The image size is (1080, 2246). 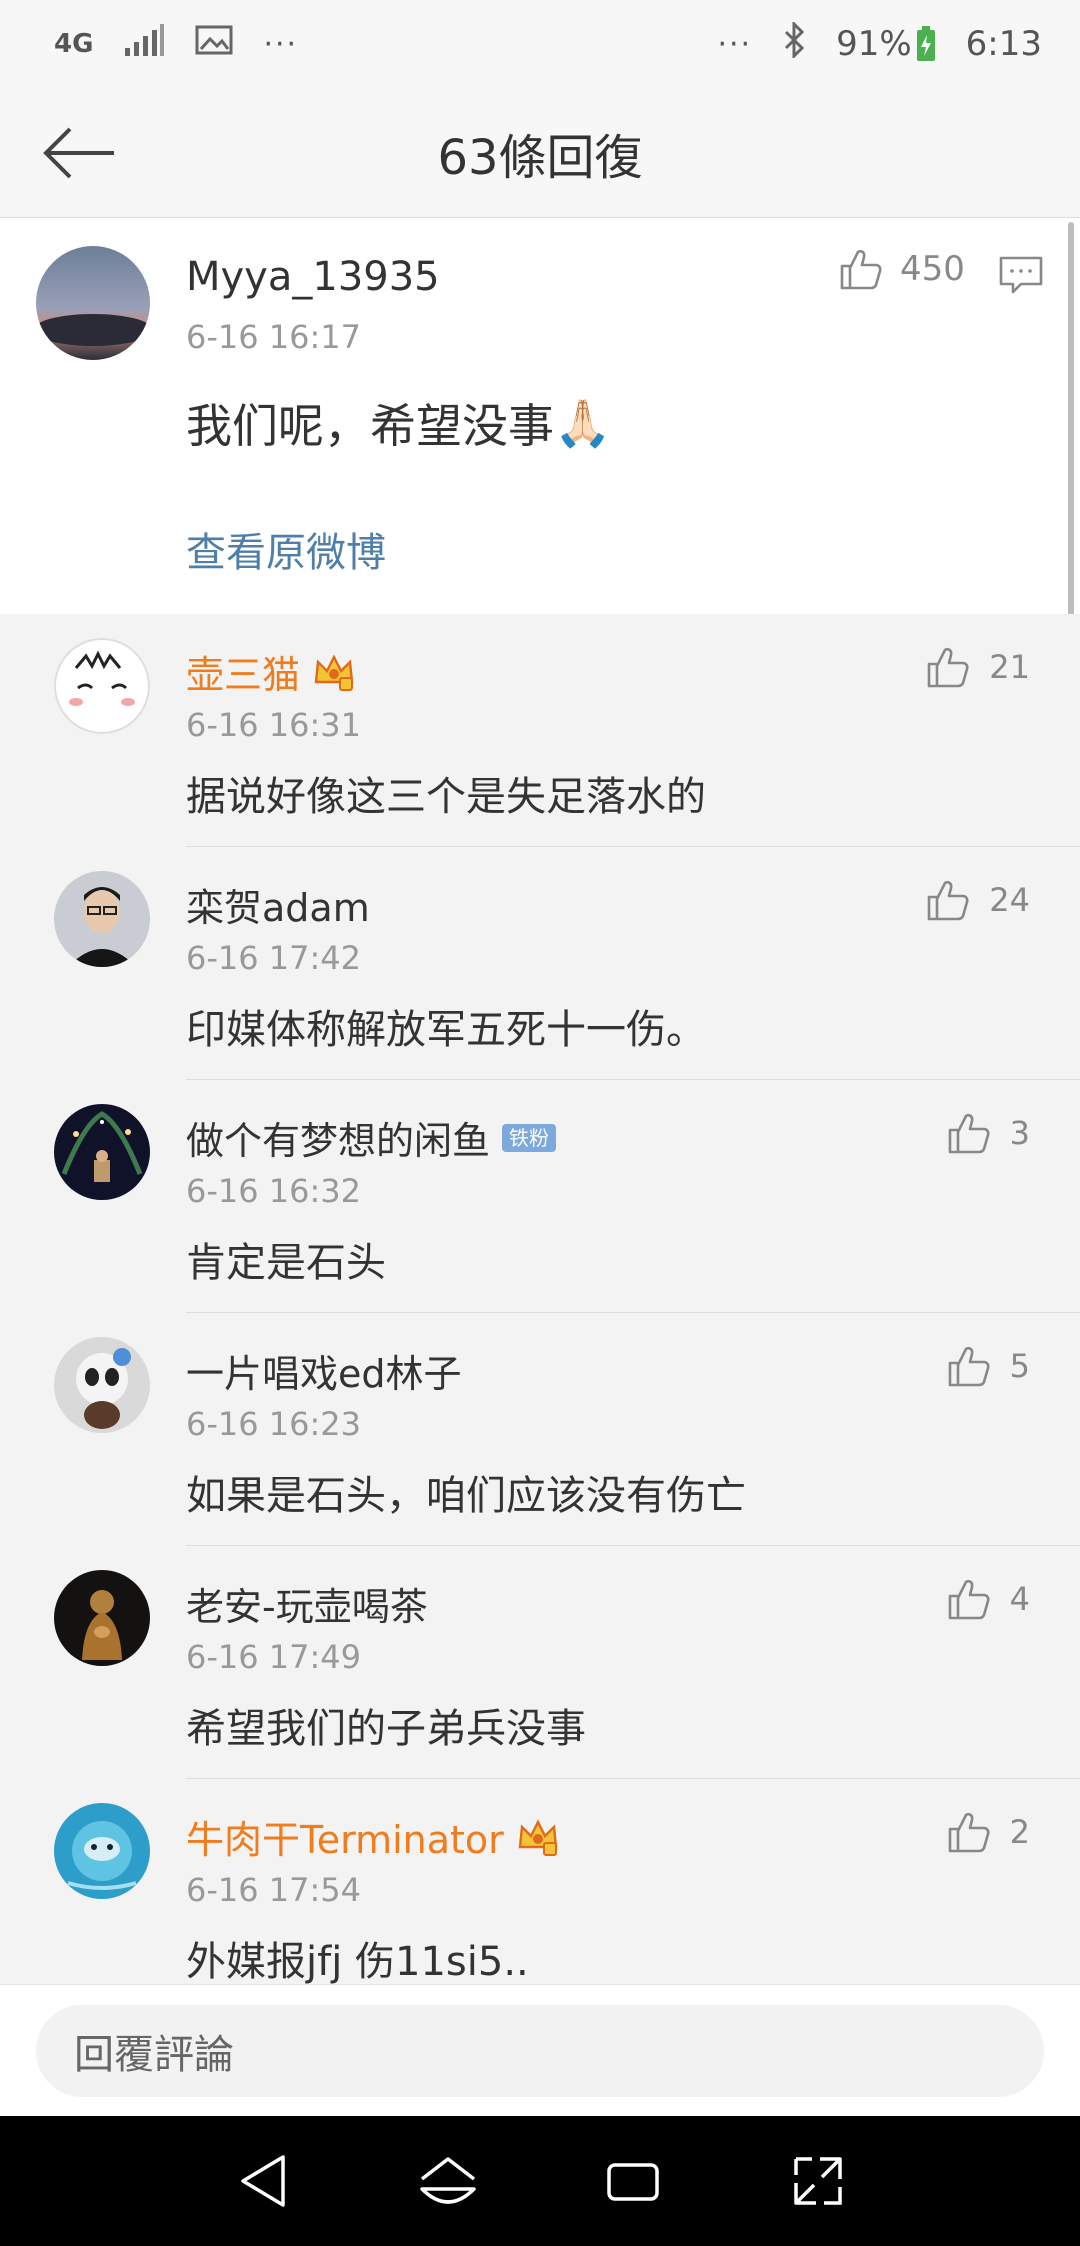 I want to click on battery-icon, so click(x=926, y=44).